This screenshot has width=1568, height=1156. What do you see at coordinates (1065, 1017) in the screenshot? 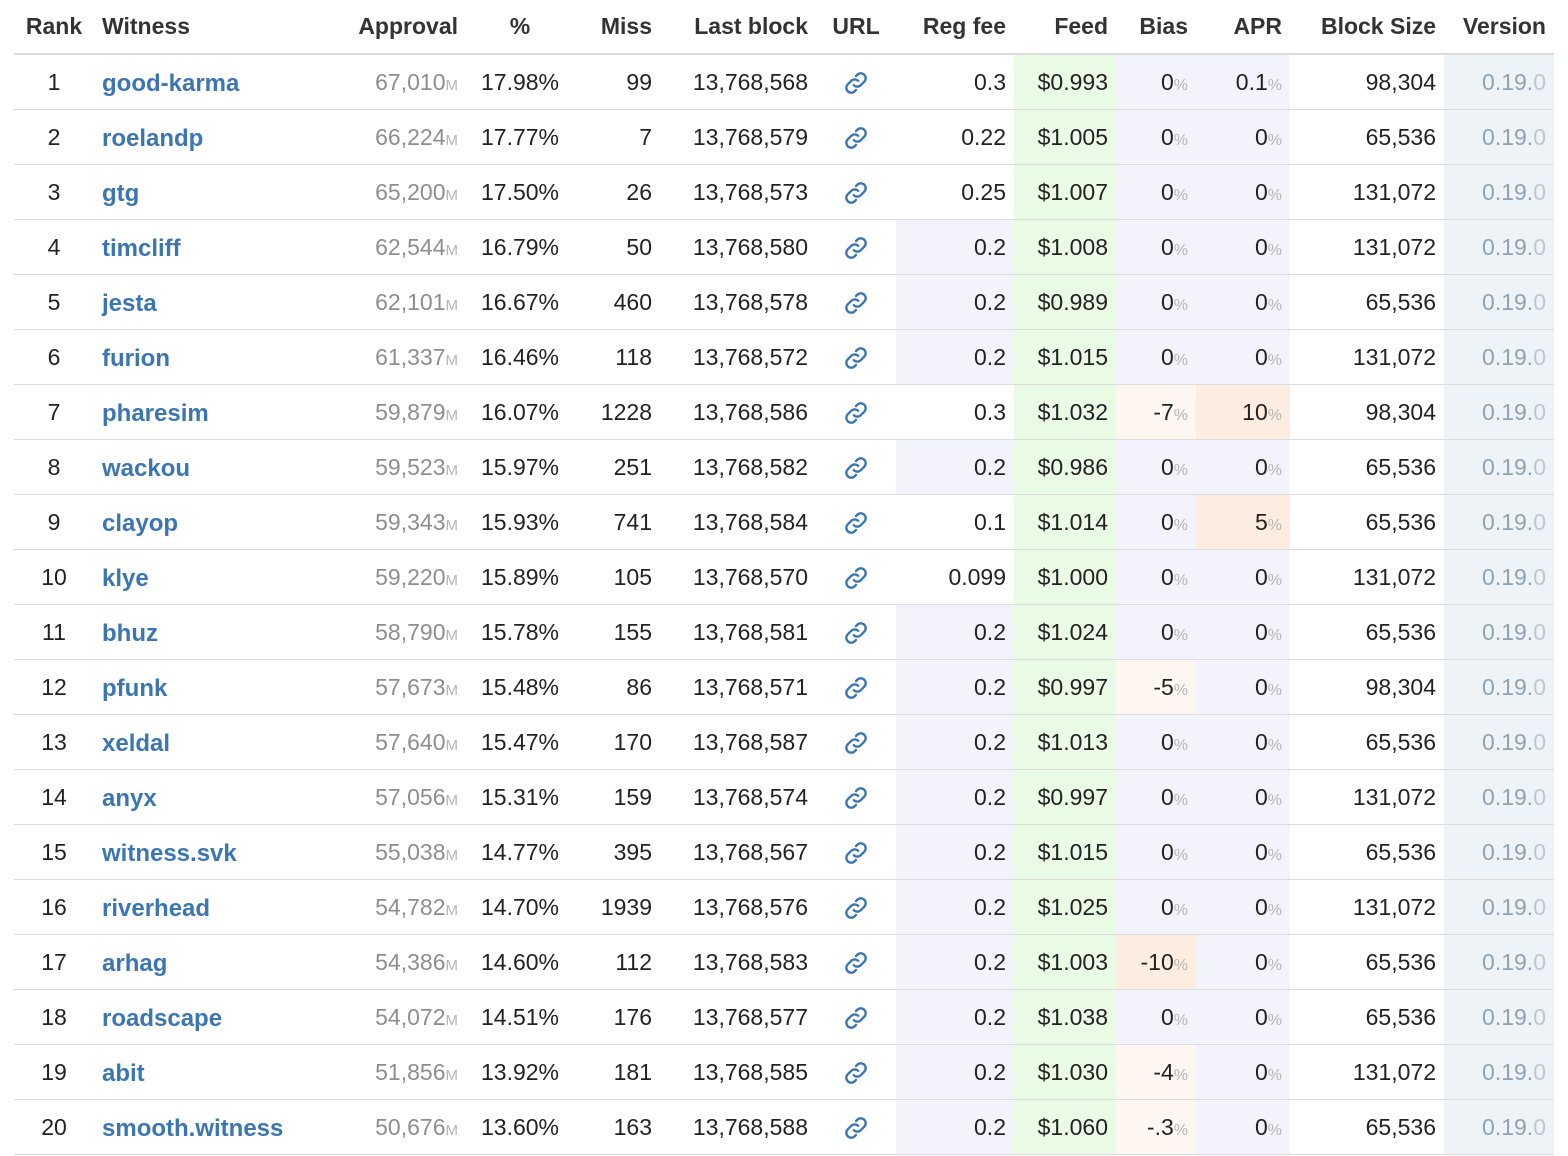
I see `feed-cell: $1.038` at bounding box center [1065, 1017].